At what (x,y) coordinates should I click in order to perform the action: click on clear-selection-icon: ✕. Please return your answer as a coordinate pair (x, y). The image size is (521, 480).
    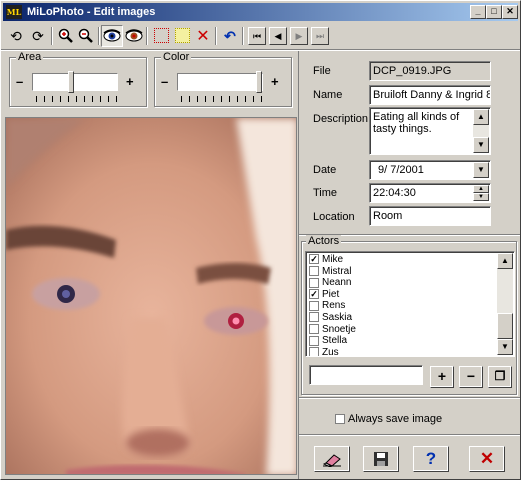
    Looking at the image, I should click on (203, 36).